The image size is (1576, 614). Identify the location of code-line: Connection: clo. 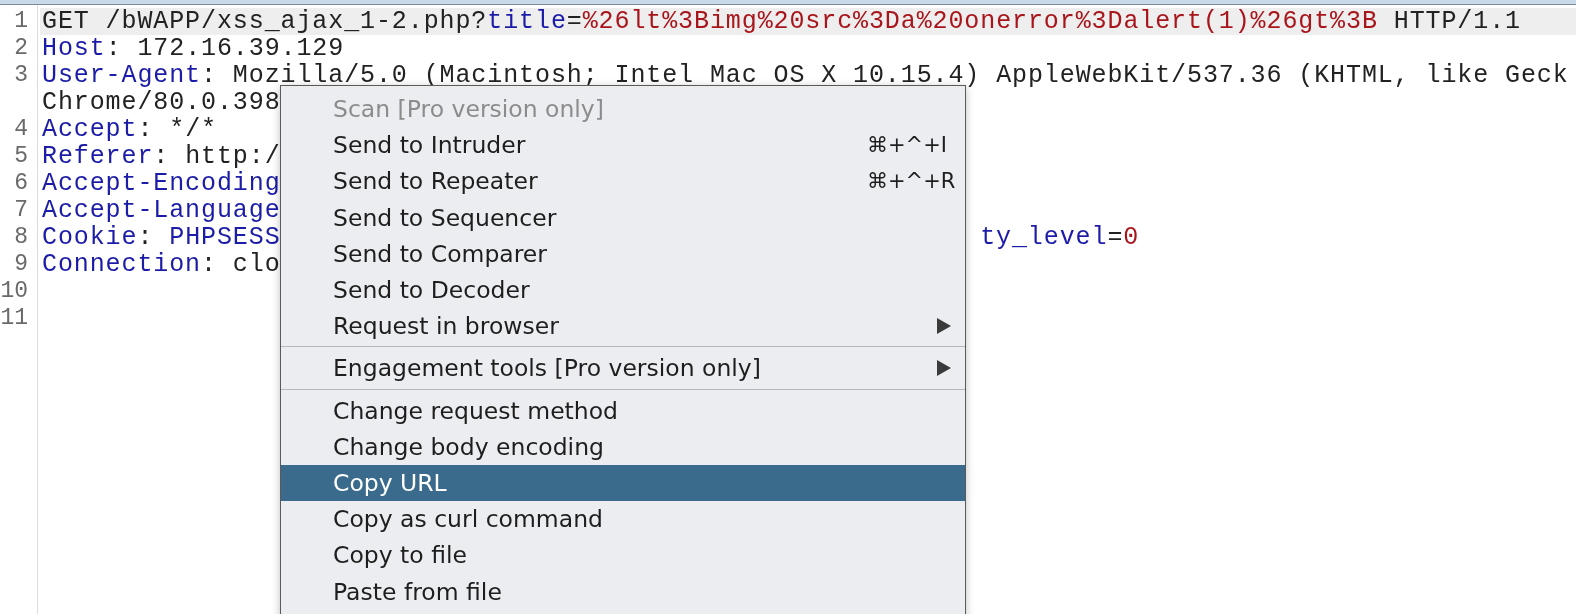
(161, 264).